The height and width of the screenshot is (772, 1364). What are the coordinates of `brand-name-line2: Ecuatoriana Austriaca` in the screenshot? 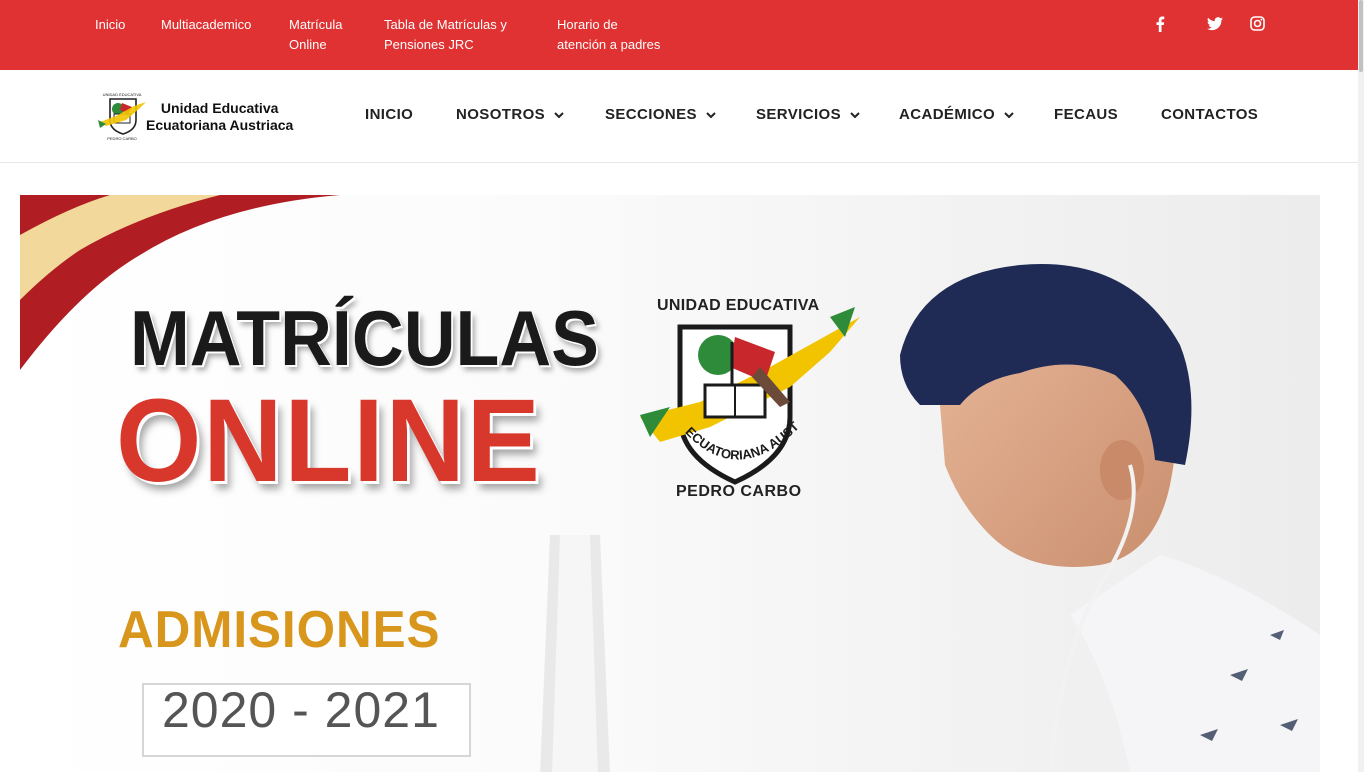 It's located at (220, 125).